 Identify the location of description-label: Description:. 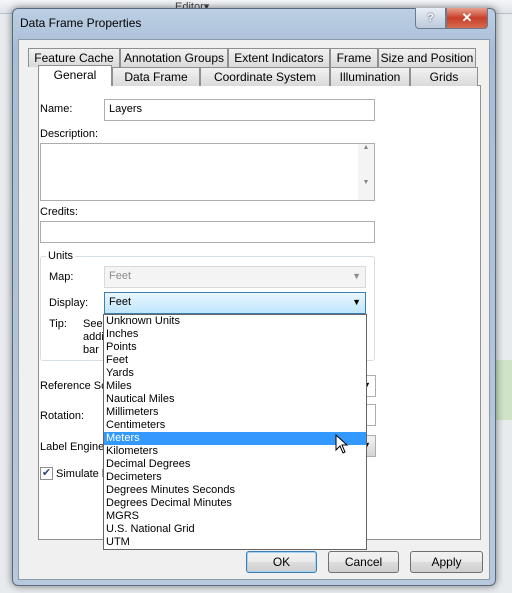
(69, 134).